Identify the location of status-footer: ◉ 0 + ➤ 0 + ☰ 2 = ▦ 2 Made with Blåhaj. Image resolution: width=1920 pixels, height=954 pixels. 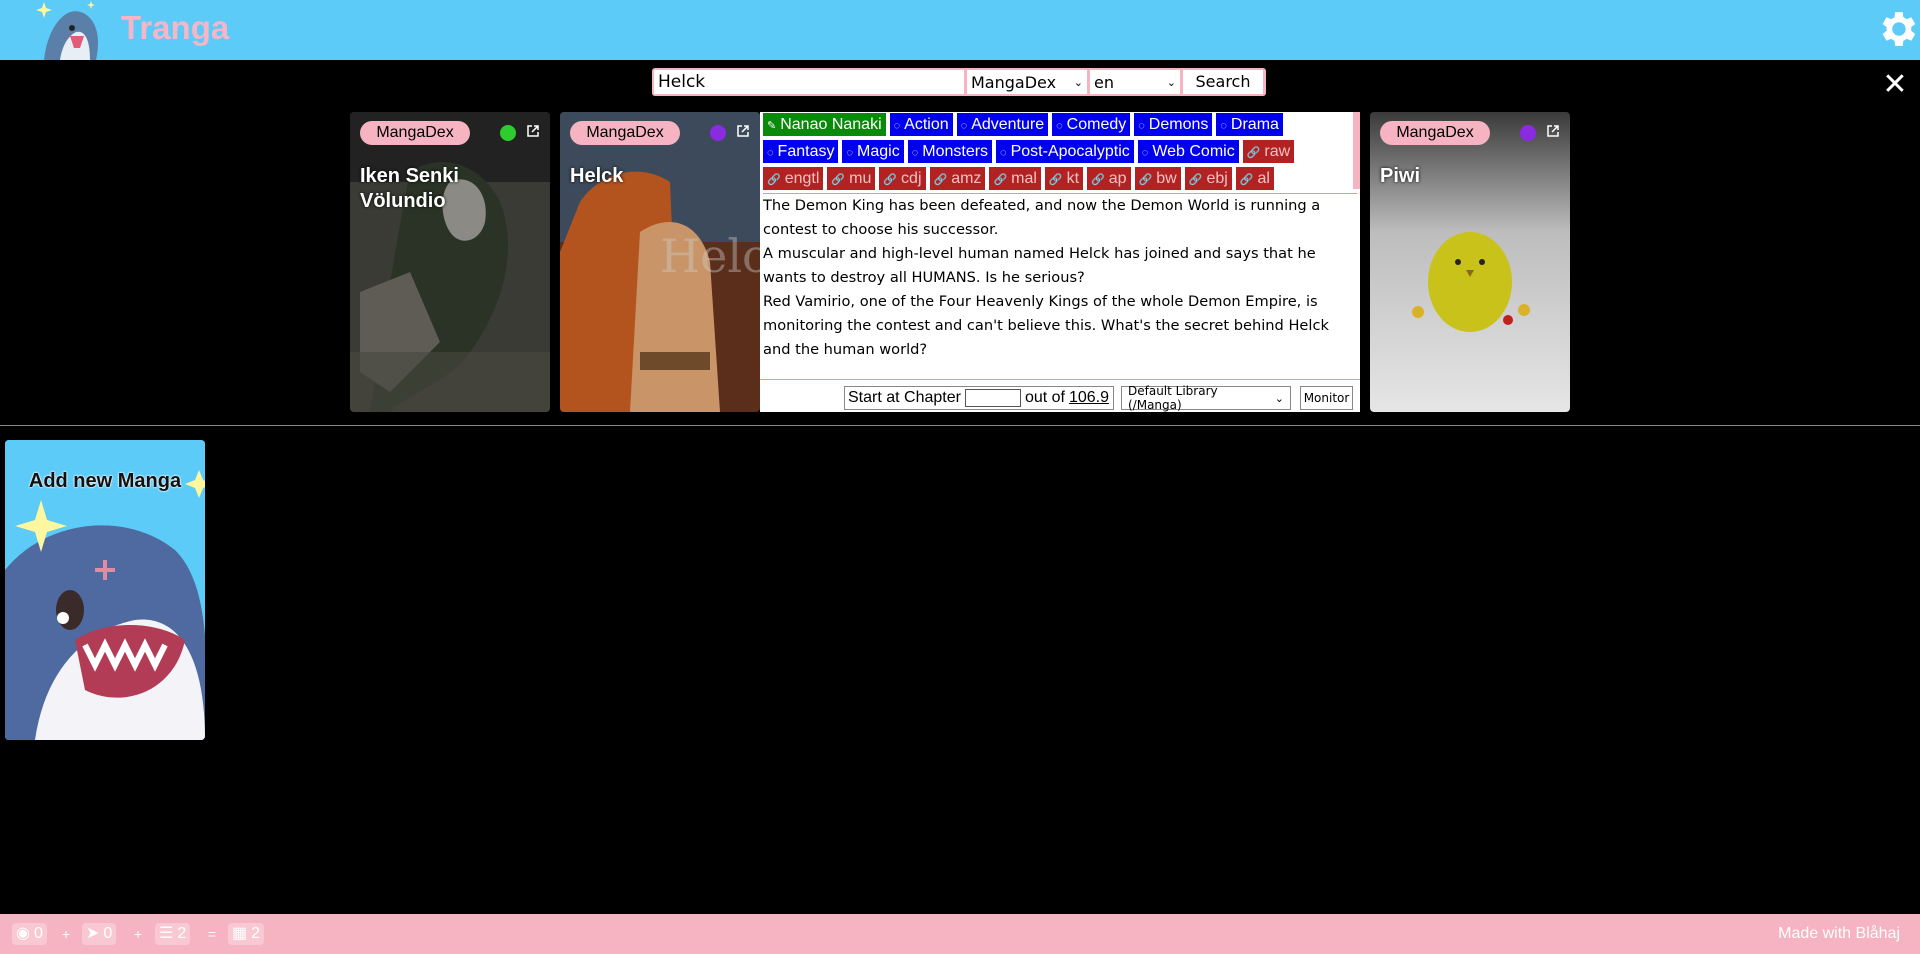
(960, 934).